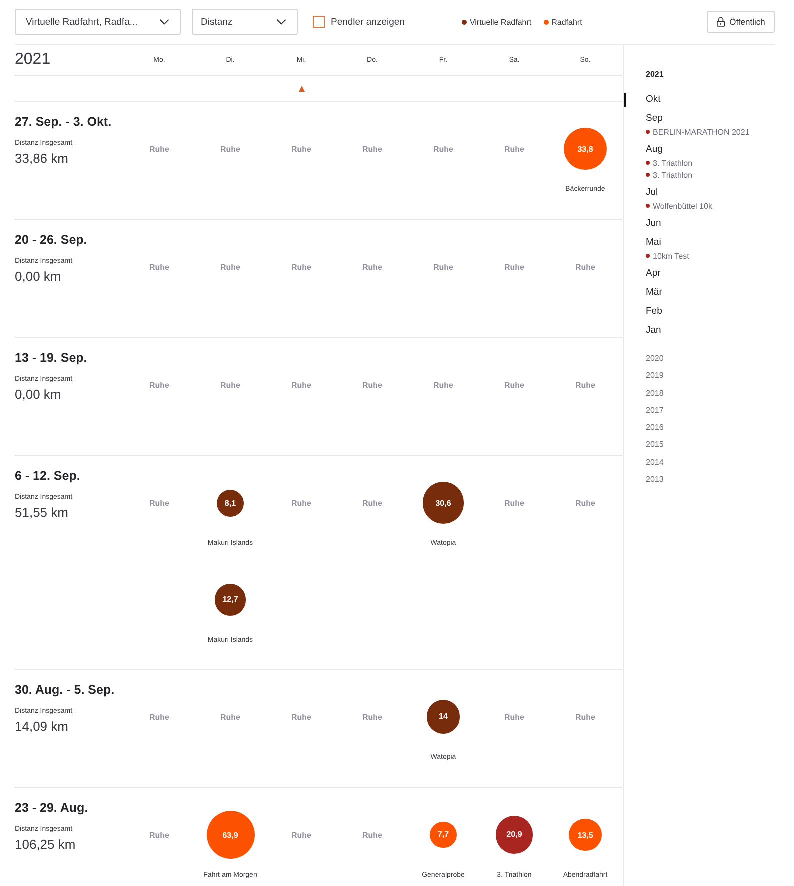  I want to click on month-link: Jun, so click(643, 224).